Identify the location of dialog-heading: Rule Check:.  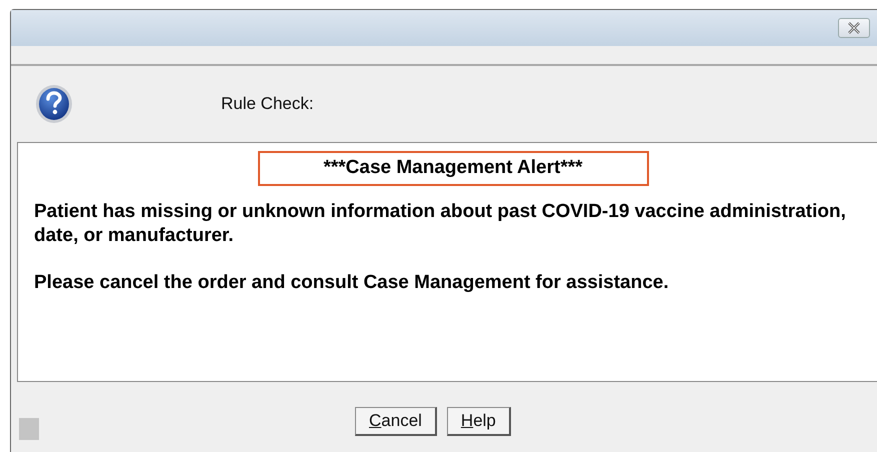
(267, 104).